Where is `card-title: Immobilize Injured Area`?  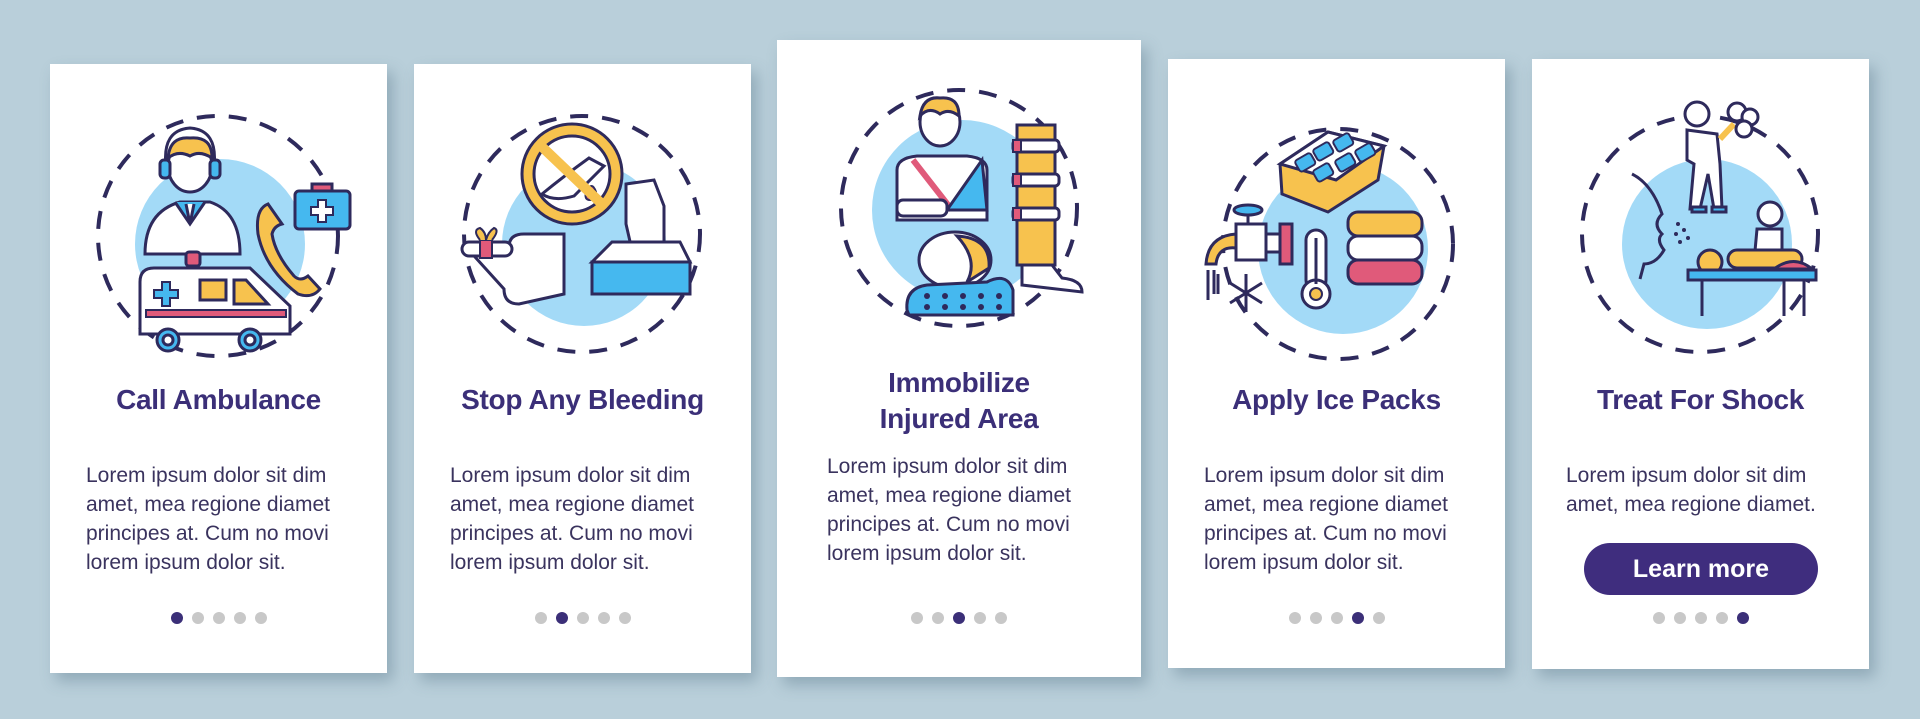 card-title: Immobilize Injured Area is located at coordinates (959, 401).